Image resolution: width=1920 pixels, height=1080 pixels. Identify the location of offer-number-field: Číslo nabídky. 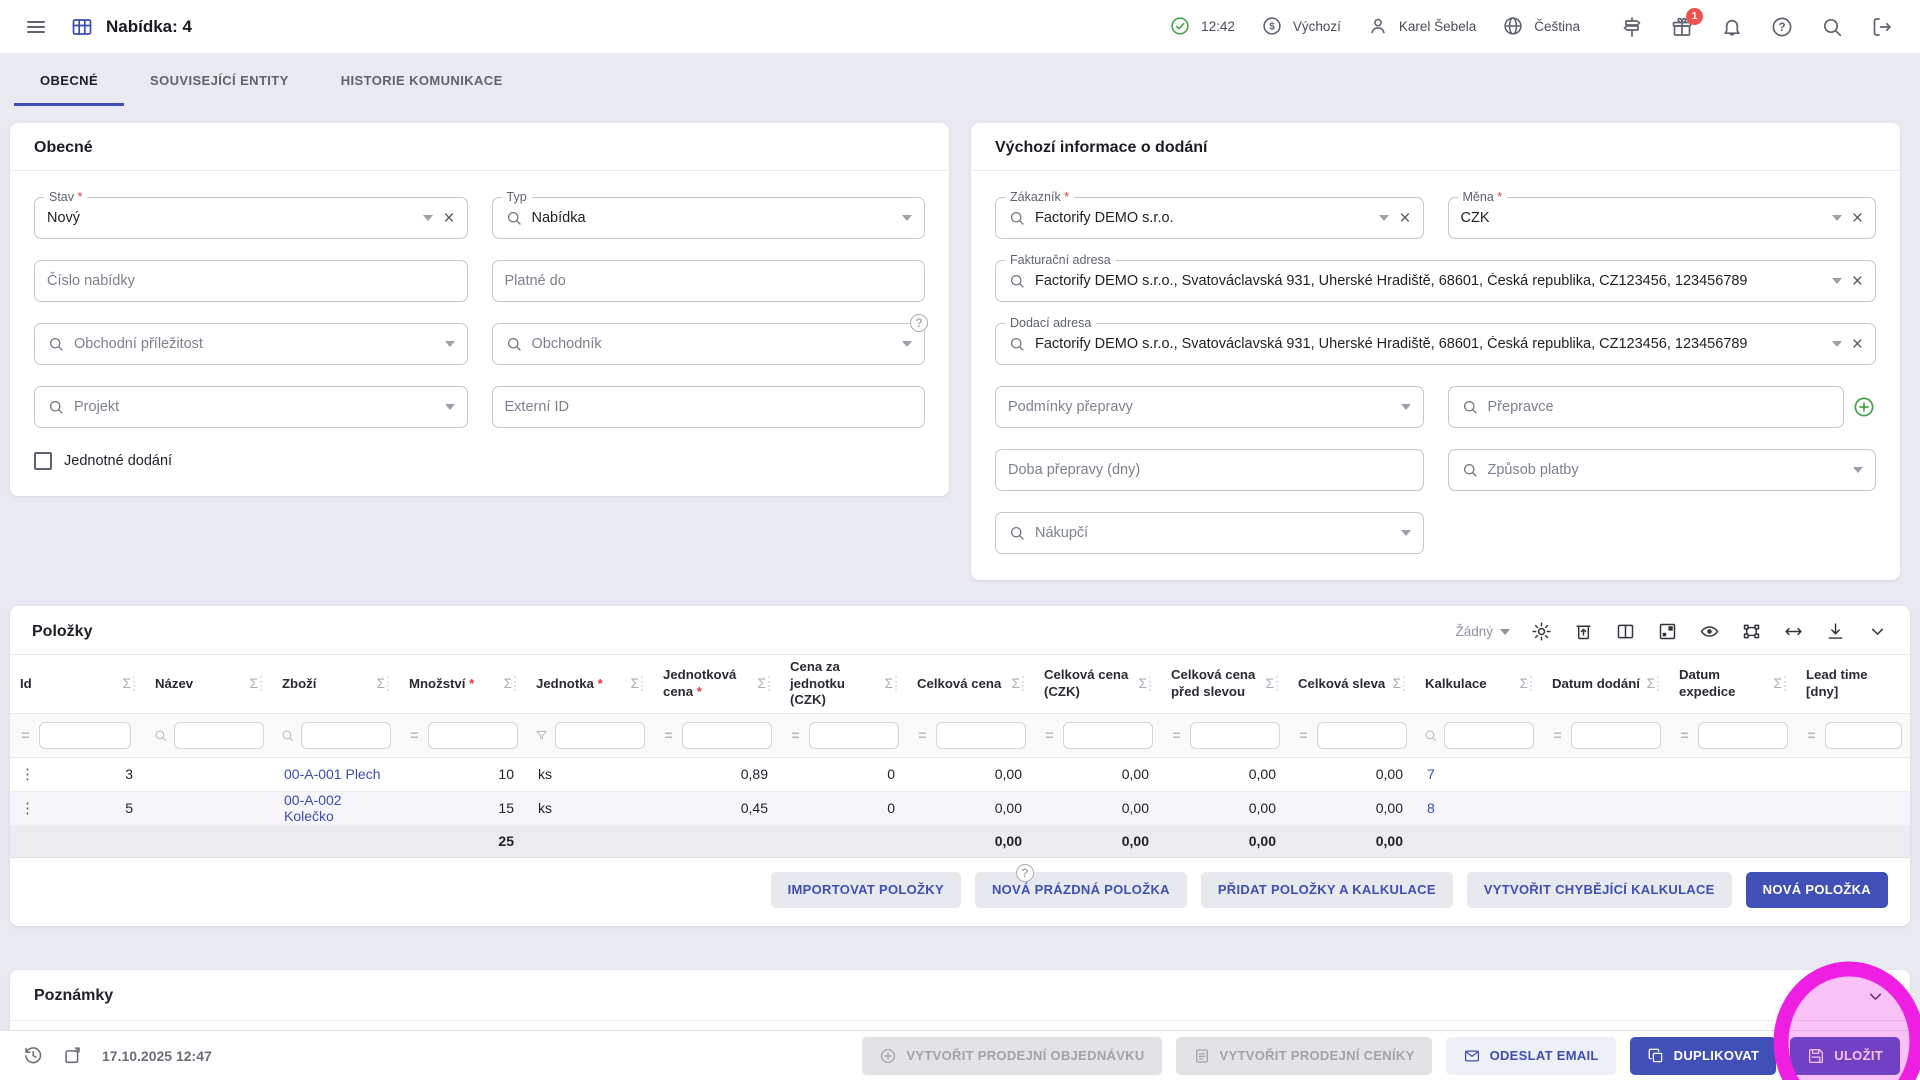
(251, 281).